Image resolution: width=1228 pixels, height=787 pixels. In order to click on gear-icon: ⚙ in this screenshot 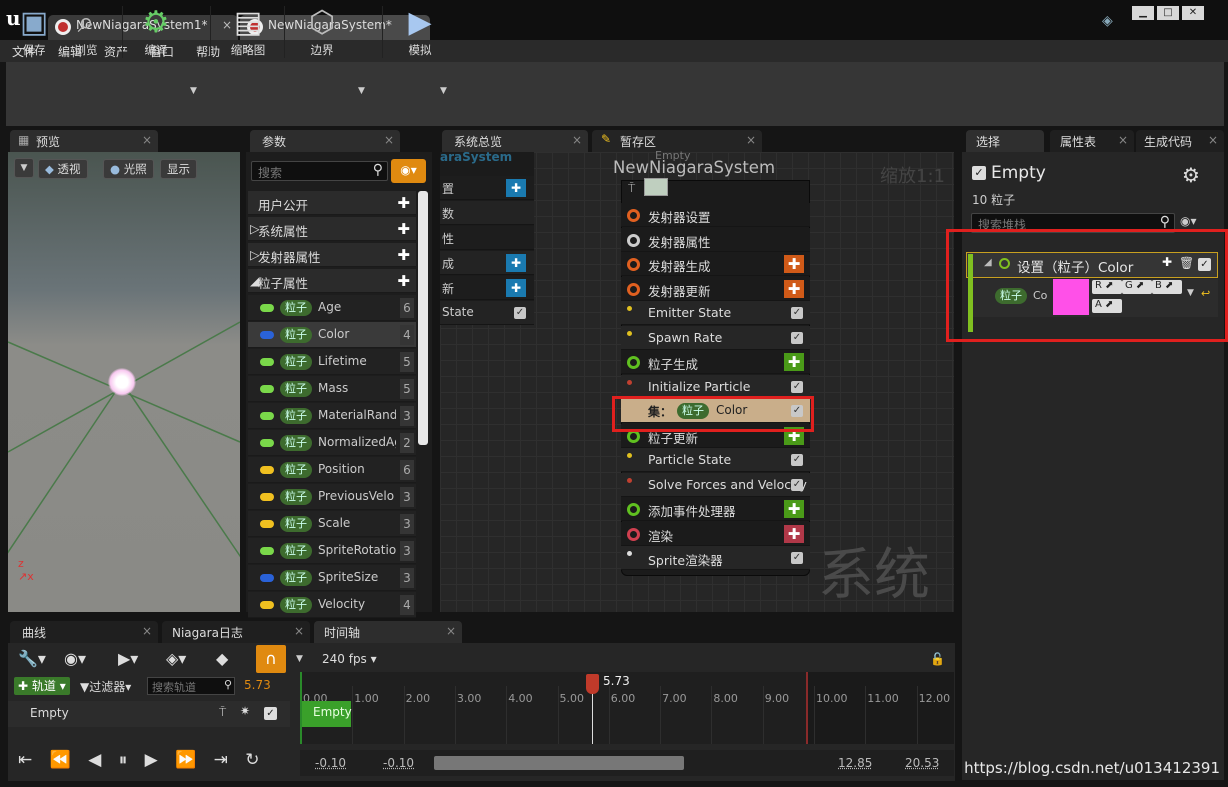, I will do `click(1191, 175)`.